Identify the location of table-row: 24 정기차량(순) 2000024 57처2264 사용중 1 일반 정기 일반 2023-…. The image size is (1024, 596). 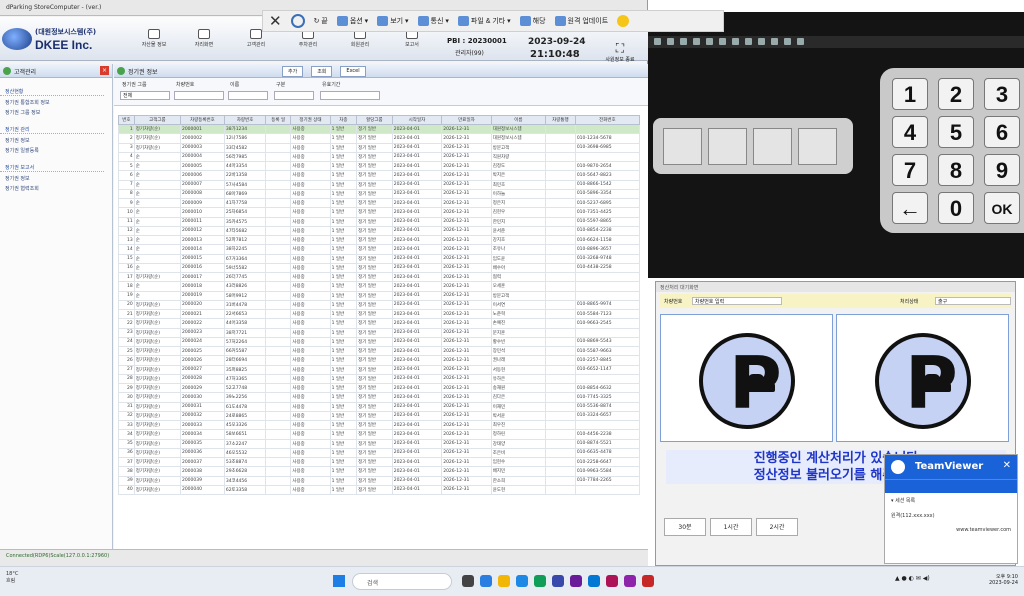
(379, 342).